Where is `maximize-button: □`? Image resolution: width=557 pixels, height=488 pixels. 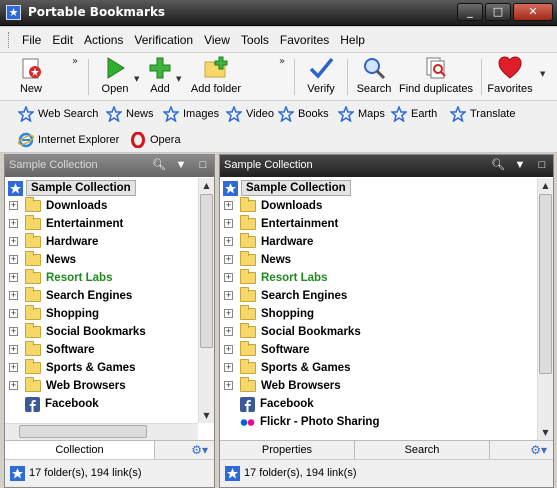 maximize-button: □ is located at coordinates (498, 12).